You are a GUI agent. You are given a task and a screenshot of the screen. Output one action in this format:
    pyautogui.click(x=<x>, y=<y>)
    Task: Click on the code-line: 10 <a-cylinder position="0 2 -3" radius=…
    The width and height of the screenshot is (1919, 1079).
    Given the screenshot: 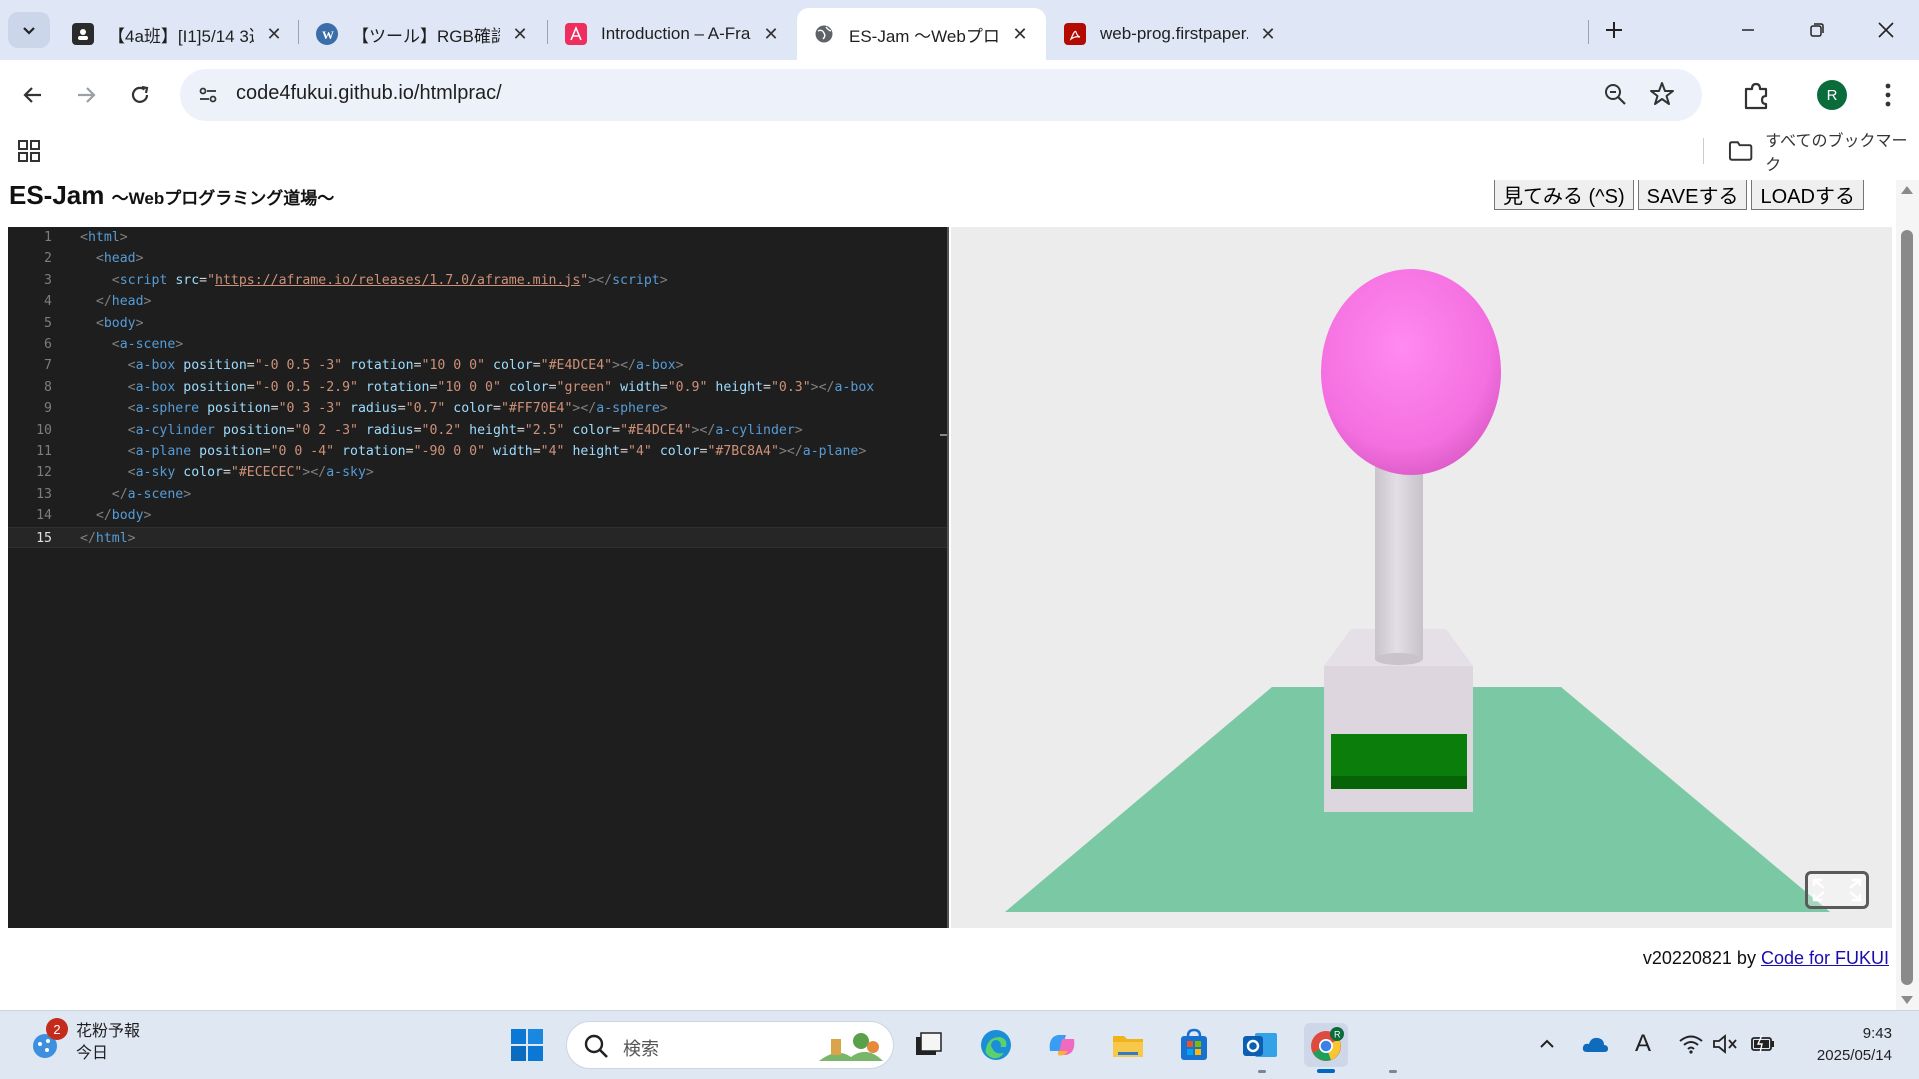 What is the action you would take?
    pyautogui.click(x=477, y=430)
    